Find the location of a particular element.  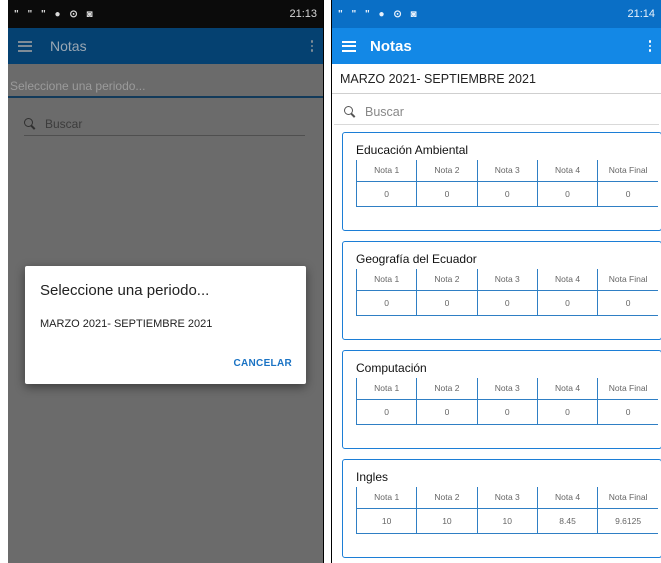

dialog-option-period: MARZO 2021- SEPTIEMBRE 2021 is located at coordinates (126, 324).